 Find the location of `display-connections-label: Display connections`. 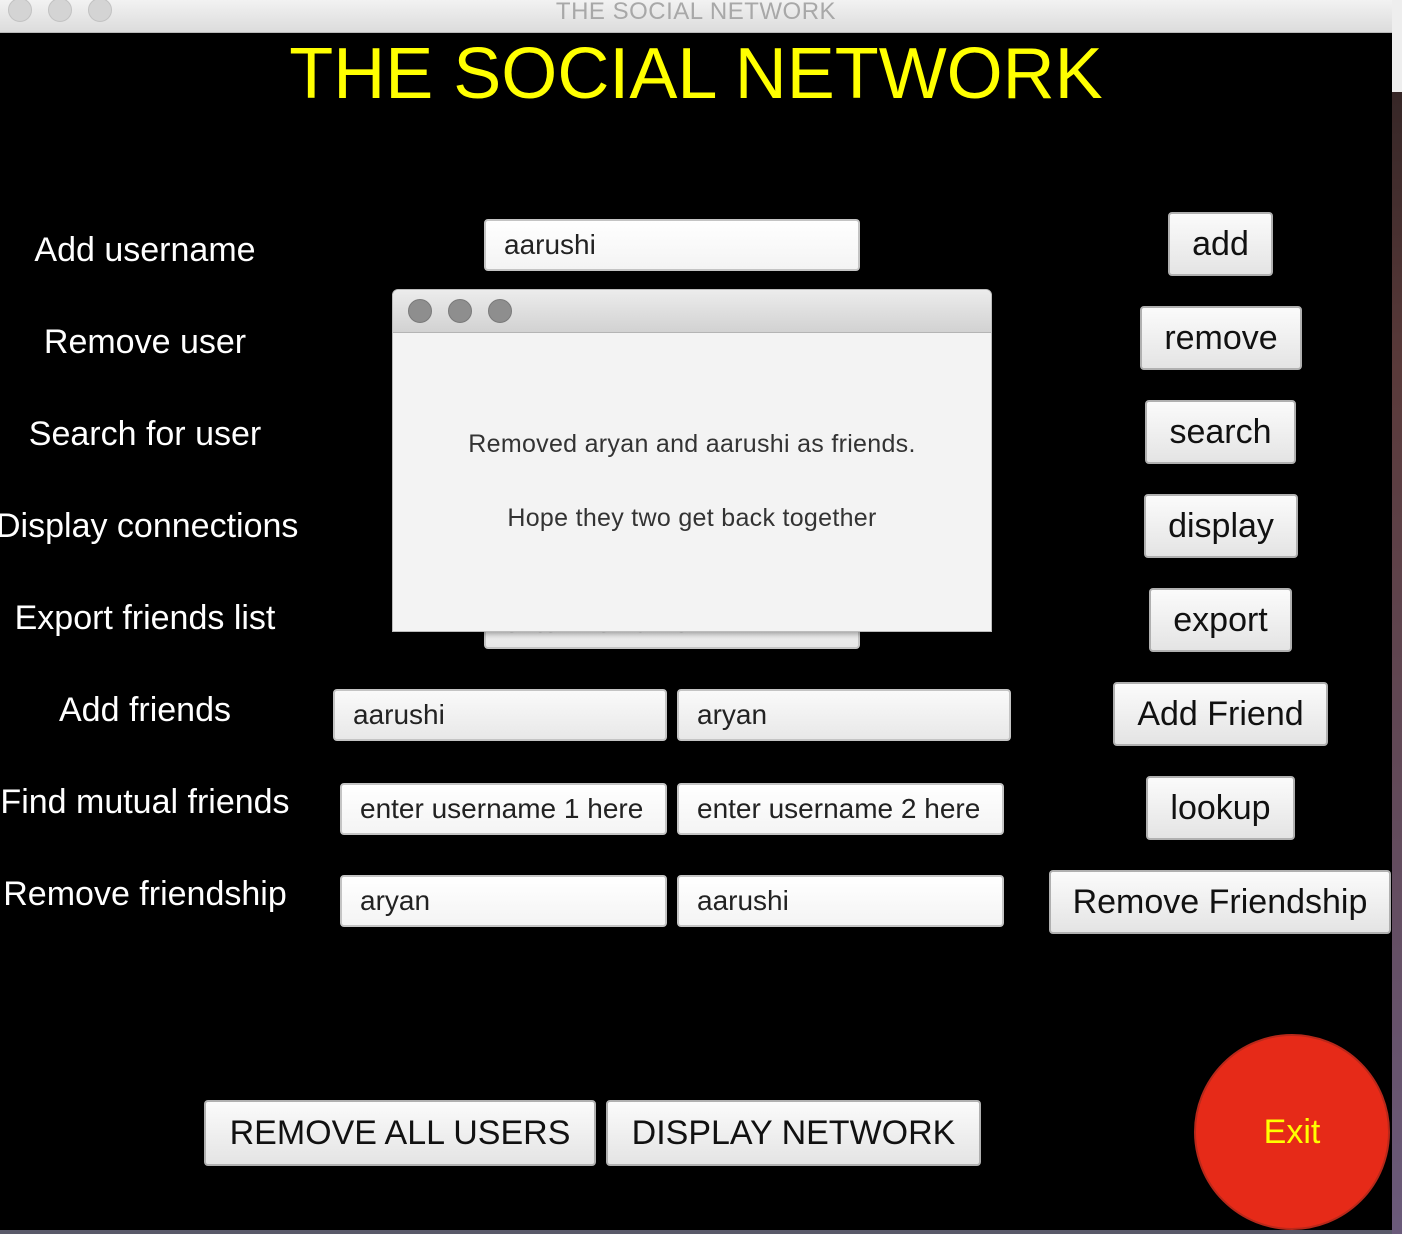

display-connections-label: Display connections is located at coordinates (149, 526).